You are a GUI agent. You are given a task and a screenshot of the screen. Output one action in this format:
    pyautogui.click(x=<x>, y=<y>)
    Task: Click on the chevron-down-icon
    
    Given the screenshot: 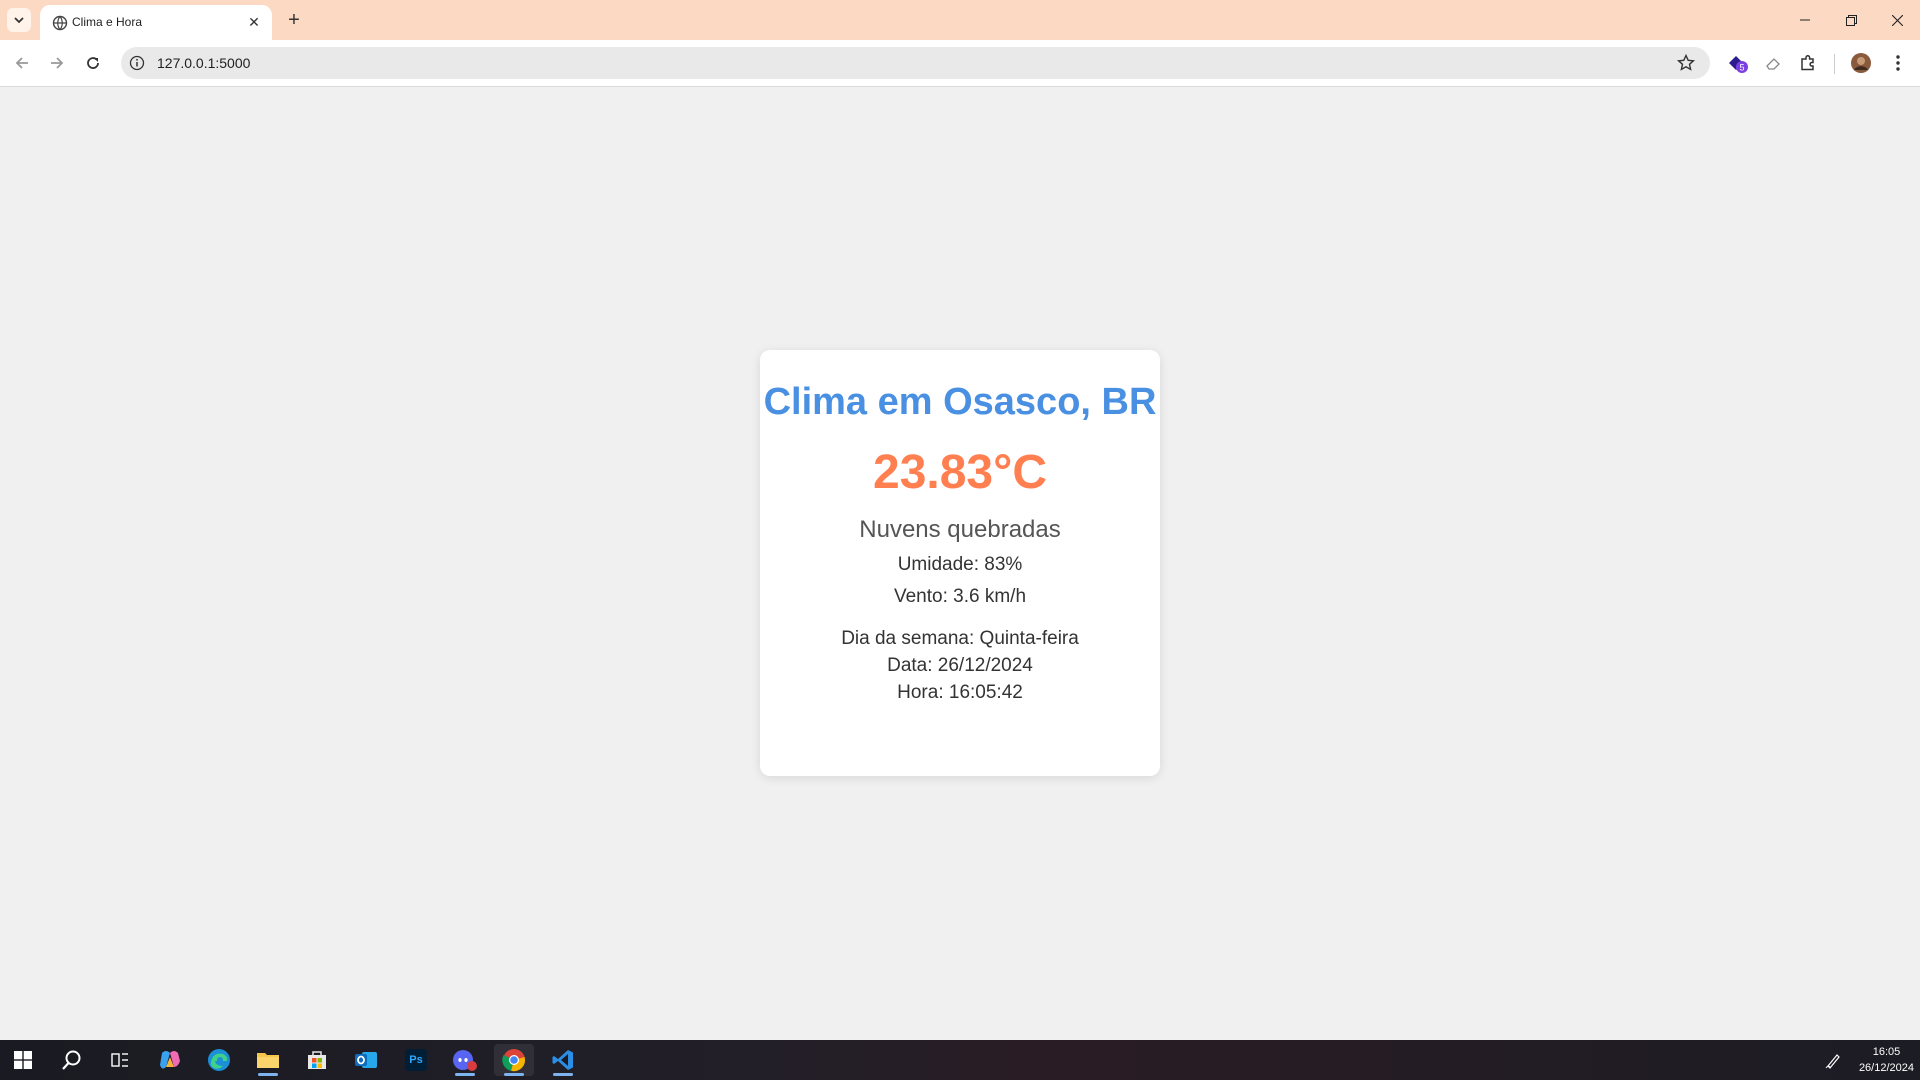 What is the action you would take?
    pyautogui.click(x=19, y=20)
    